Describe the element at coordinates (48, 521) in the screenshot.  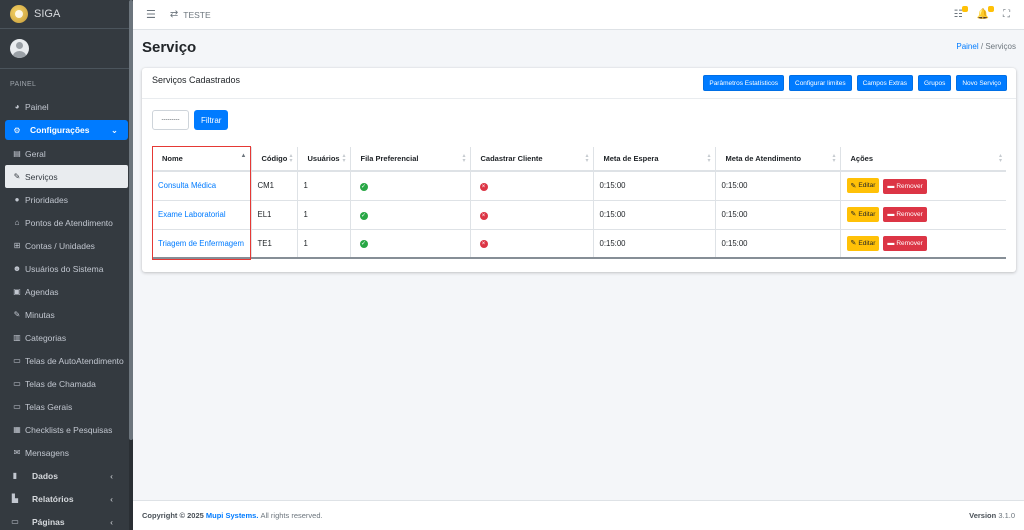
I see `sidebar-item-label: Páginas` at that location.